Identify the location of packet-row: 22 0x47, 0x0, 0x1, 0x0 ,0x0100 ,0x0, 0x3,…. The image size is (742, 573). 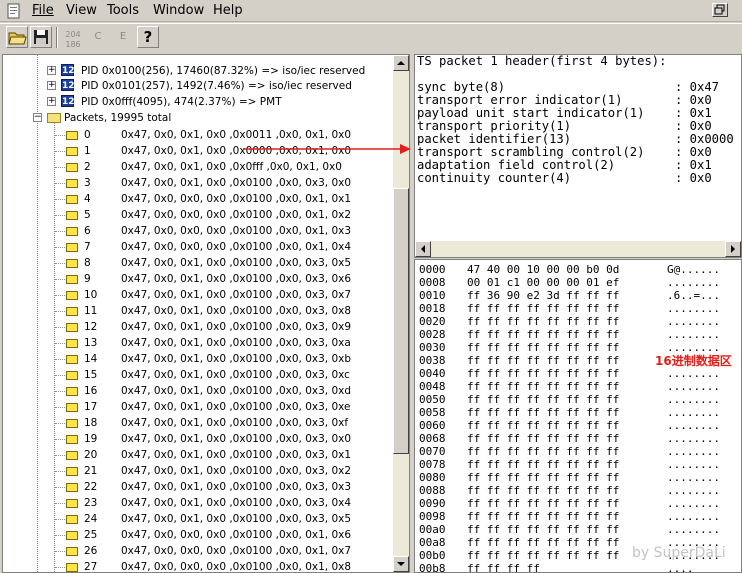
(198, 487).